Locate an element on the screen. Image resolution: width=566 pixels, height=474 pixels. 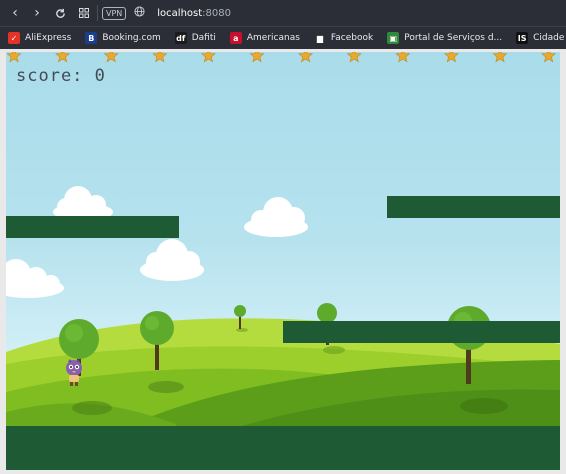
browser-toolbar: ‹ › VPN localhost:8080 is located at coordinates (283, 13).